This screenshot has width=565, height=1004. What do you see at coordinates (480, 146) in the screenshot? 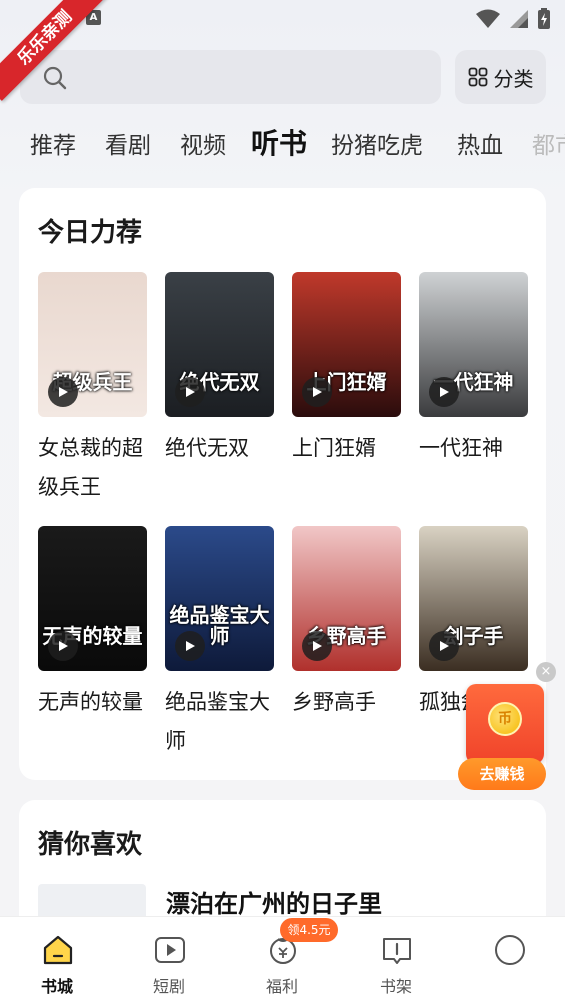
I see `tab-hot-blood: 热血` at bounding box center [480, 146].